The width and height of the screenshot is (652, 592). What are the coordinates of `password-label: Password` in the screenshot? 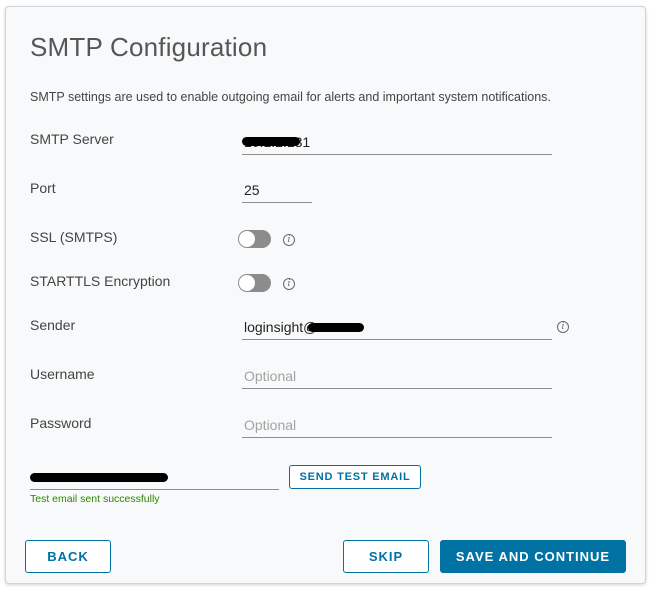 It's located at (61, 423).